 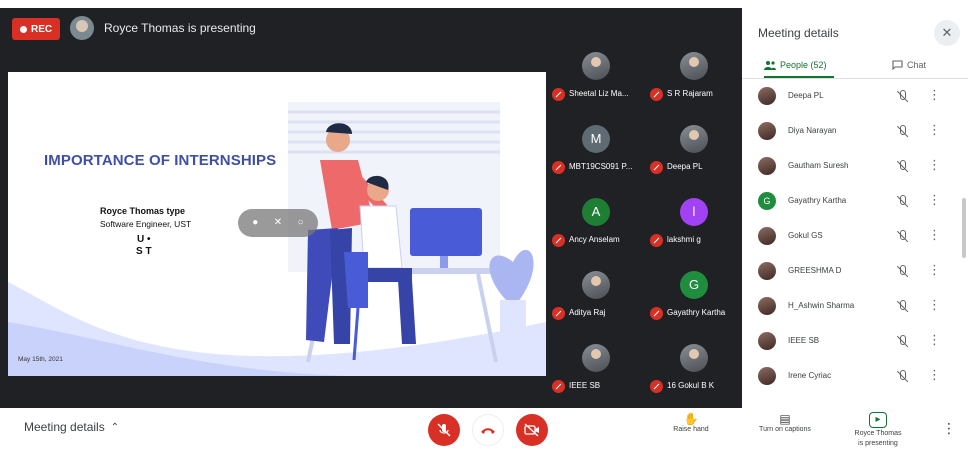 I want to click on participant-avatar: G, so click(x=694, y=285).